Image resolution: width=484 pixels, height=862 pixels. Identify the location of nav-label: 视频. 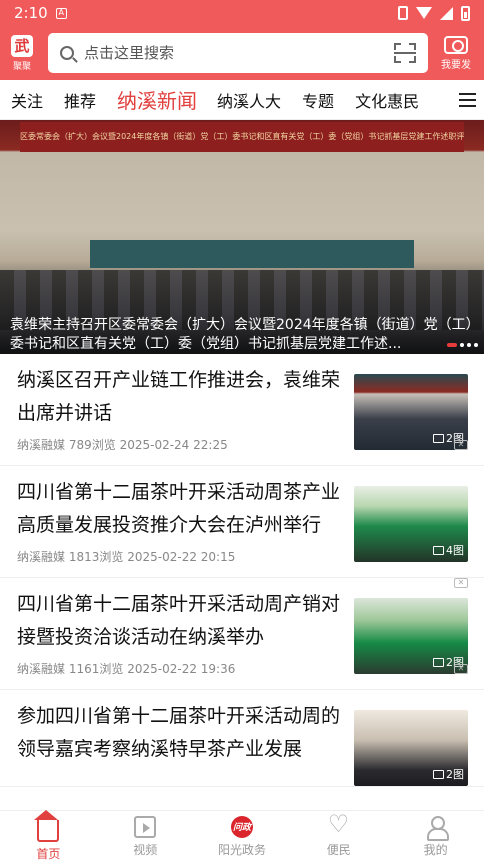
(145, 849).